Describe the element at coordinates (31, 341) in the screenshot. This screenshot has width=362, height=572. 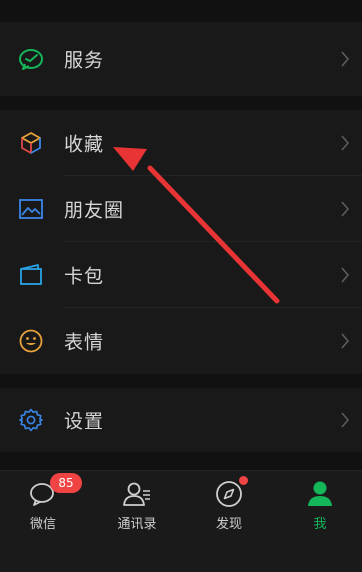
I see `smile-icon` at that location.